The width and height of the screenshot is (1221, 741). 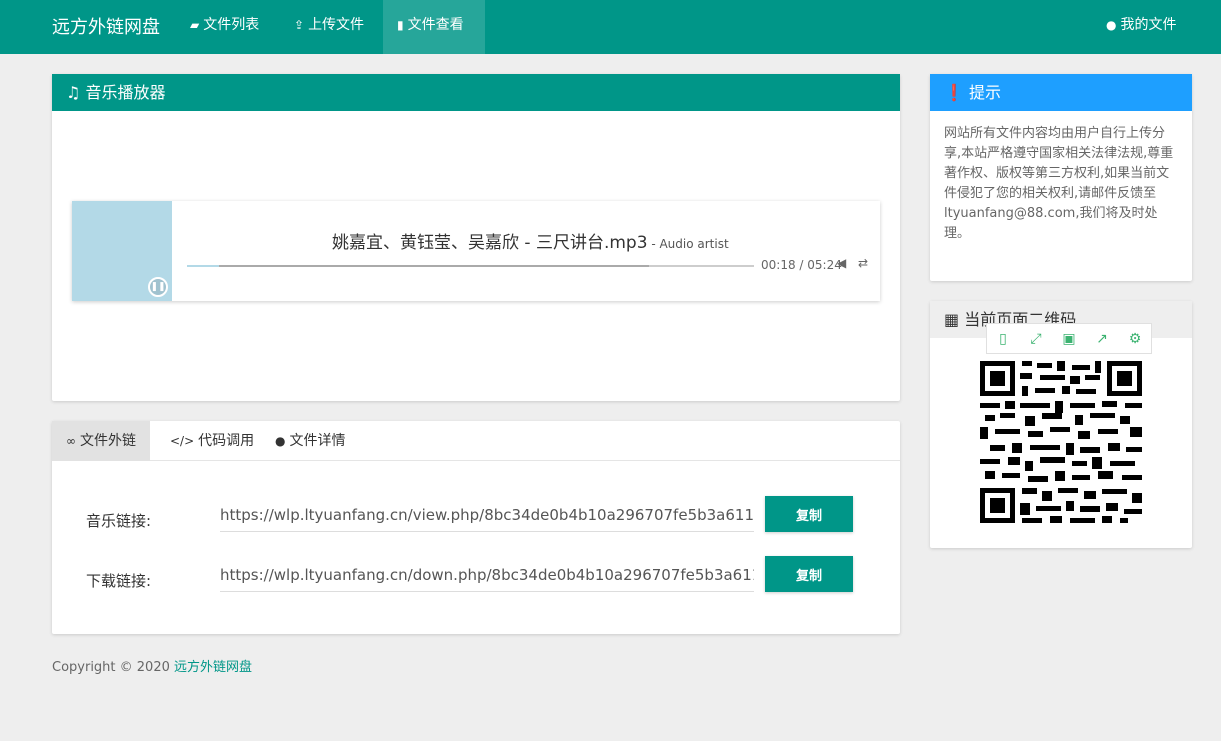 I want to click on nav-file-list-label: 文件列表, so click(x=231, y=25).